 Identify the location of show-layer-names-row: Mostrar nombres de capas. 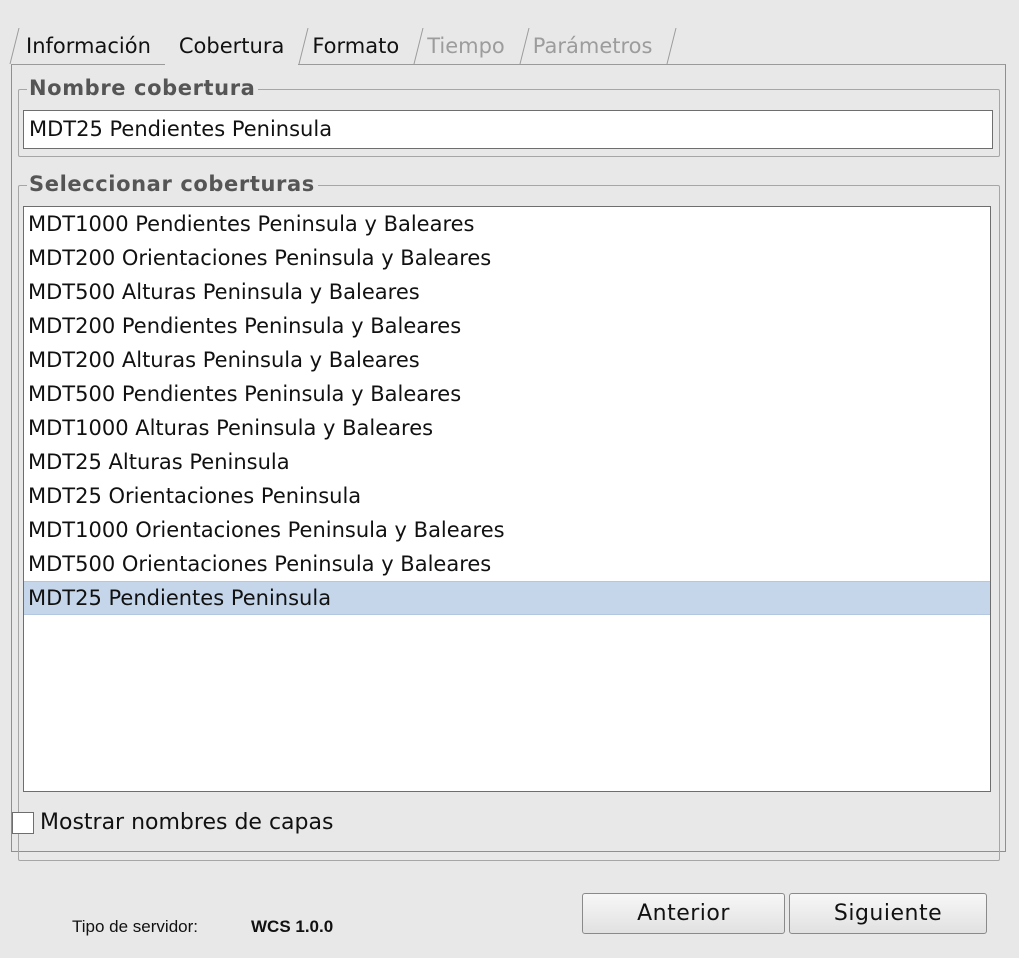
(172, 823).